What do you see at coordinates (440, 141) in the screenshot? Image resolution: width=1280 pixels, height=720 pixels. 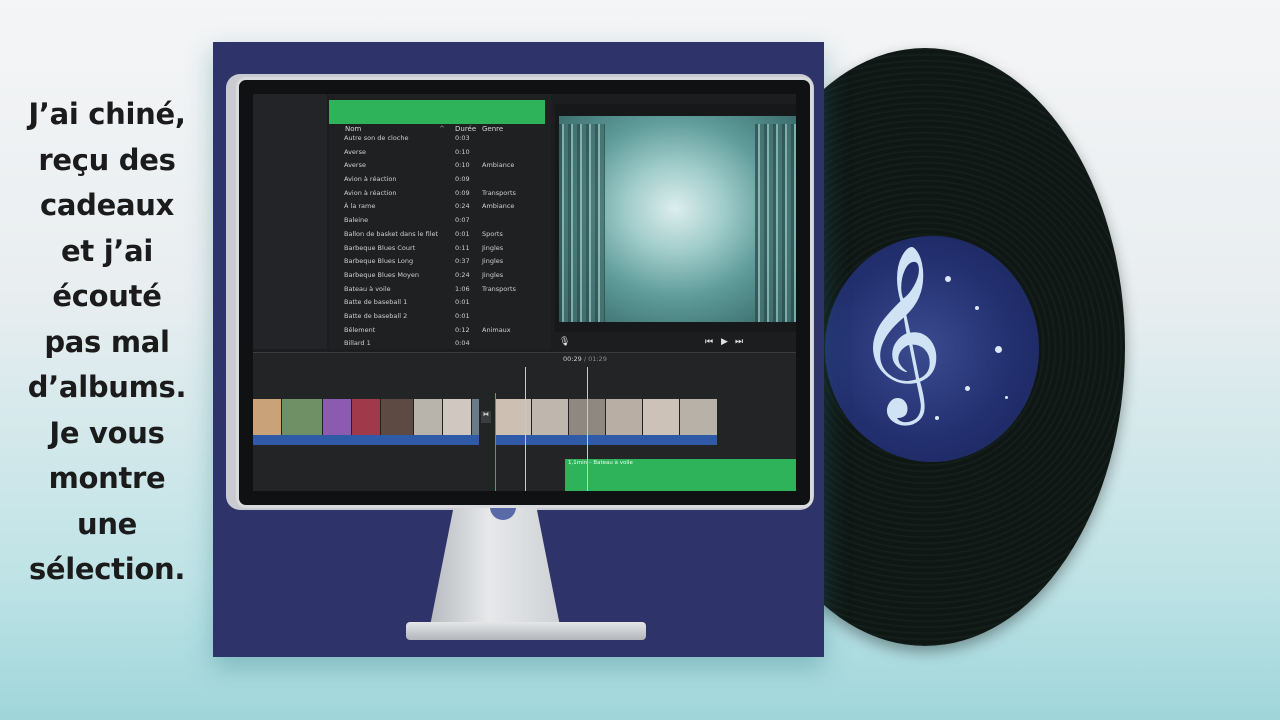 I see `sound-row: Autre son de cloche 0:03` at bounding box center [440, 141].